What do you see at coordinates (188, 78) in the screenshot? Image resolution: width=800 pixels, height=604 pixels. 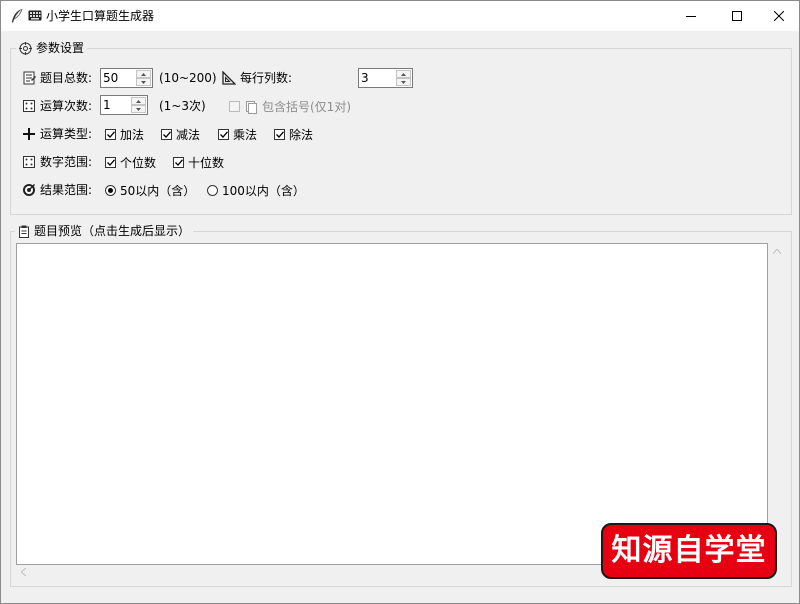 I see `total-questions-hint: (10~200)` at bounding box center [188, 78].